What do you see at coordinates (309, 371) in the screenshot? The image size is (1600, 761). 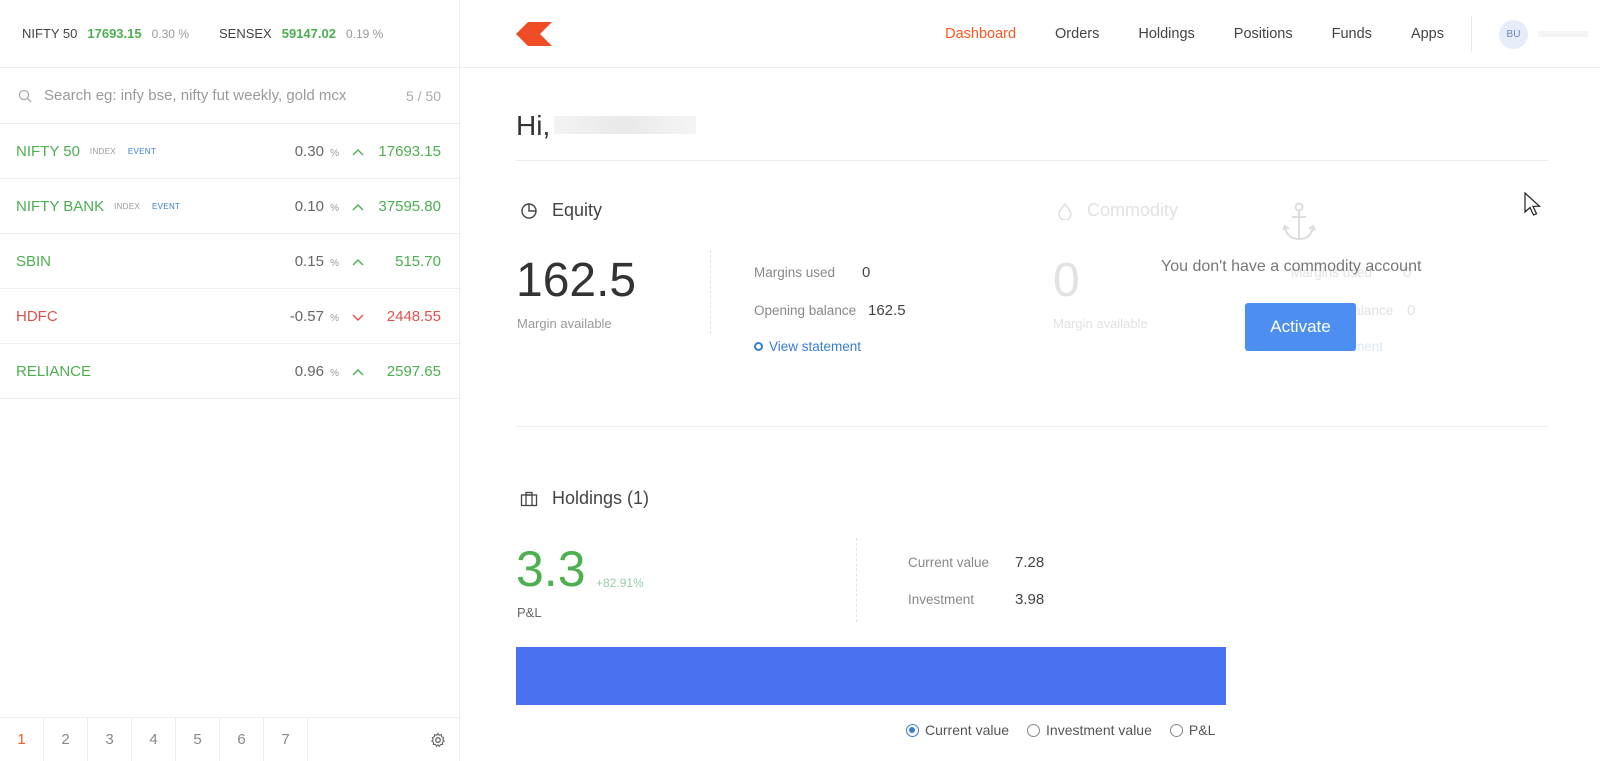 I see `change-value: 0.96` at bounding box center [309, 371].